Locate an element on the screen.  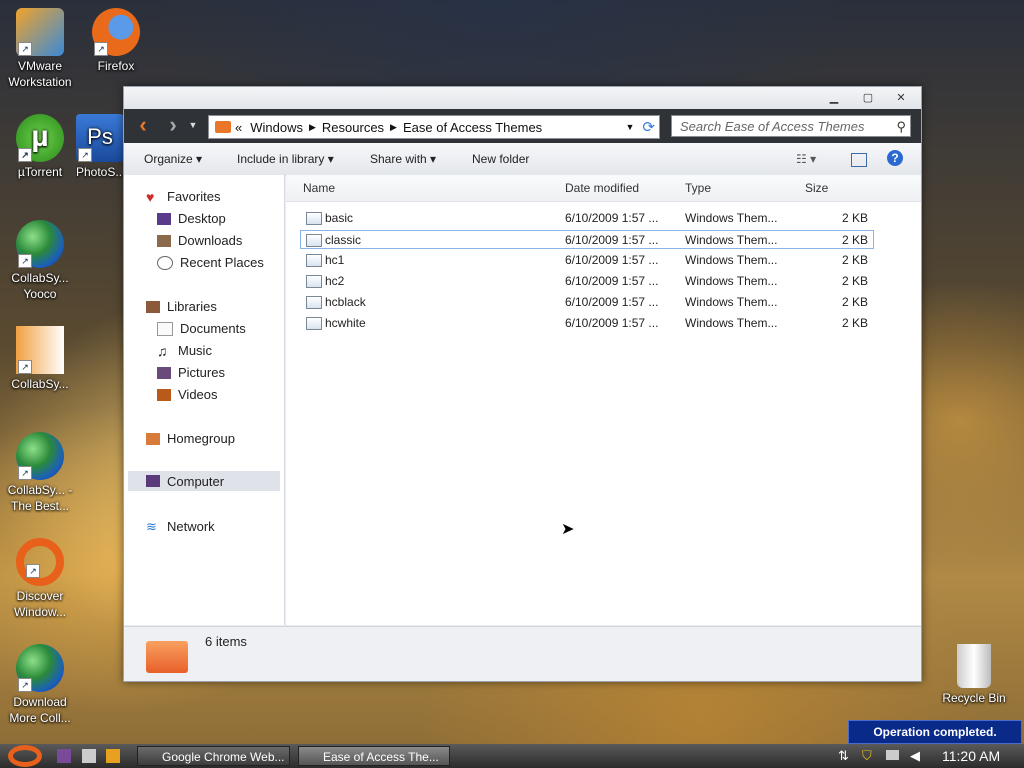
breadcrumb-resources: Resources is located at coordinates (353, 127).